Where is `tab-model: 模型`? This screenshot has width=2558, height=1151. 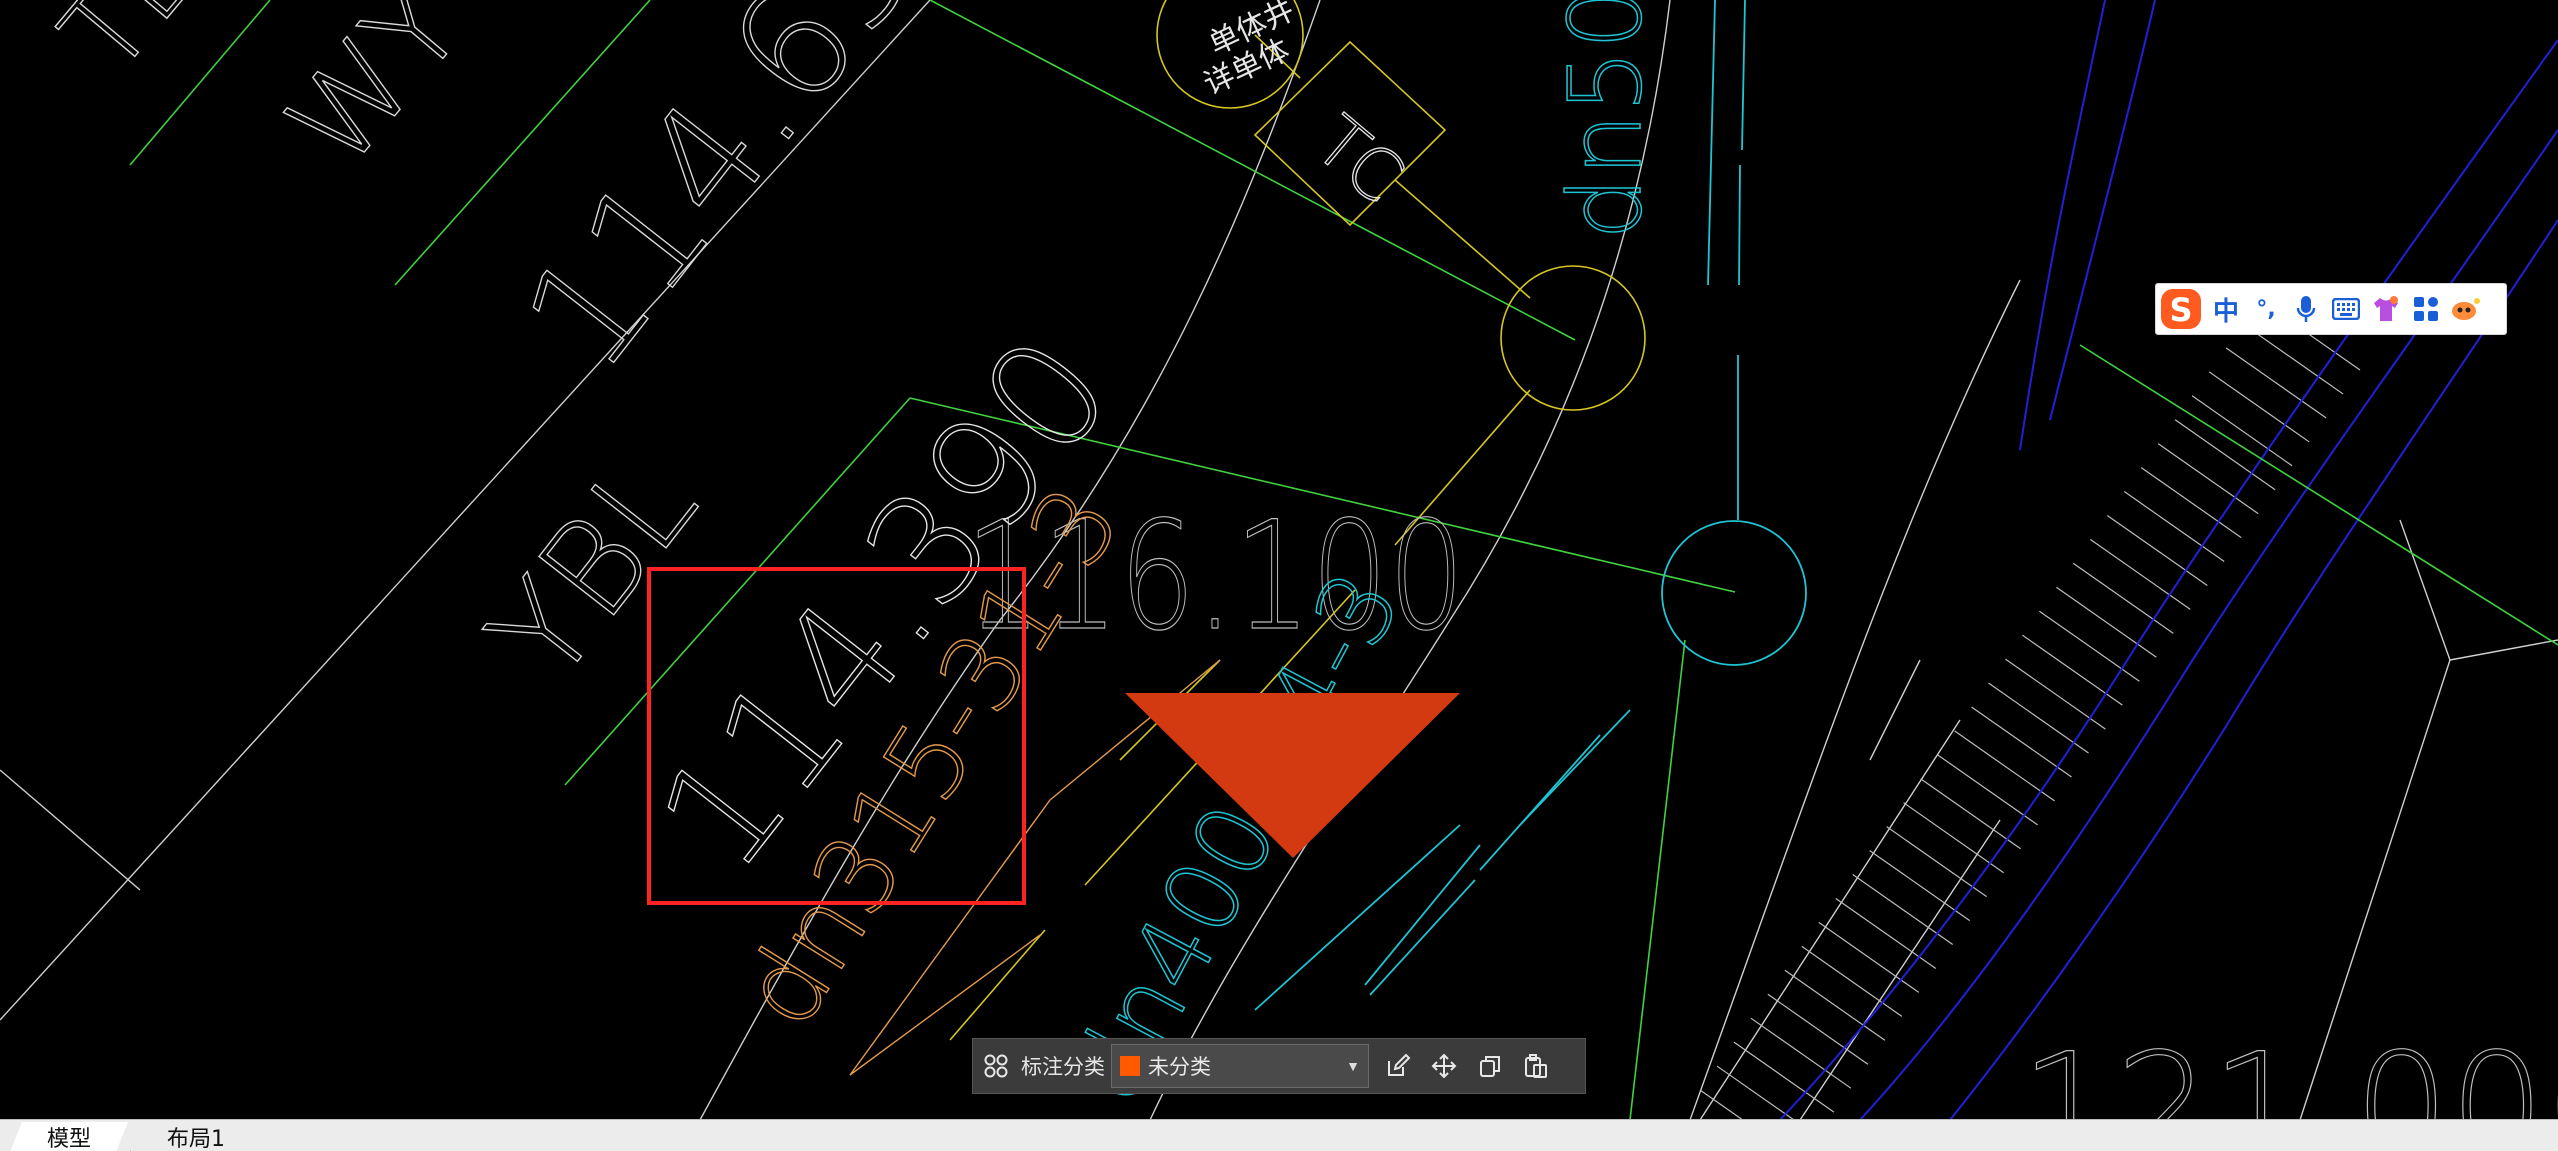 tab-model: 模型 is located at coordinates (69, 1136).